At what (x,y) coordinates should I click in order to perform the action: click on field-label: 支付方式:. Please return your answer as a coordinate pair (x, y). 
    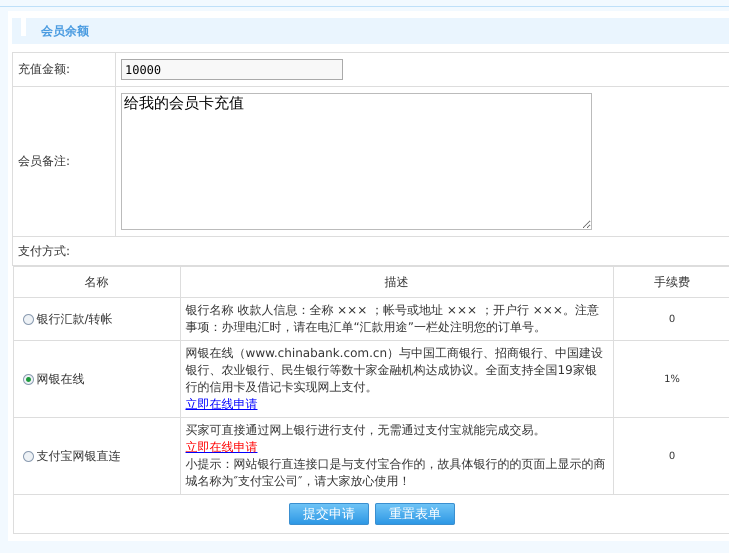
    Looking at the image, I should click on (370, 251).